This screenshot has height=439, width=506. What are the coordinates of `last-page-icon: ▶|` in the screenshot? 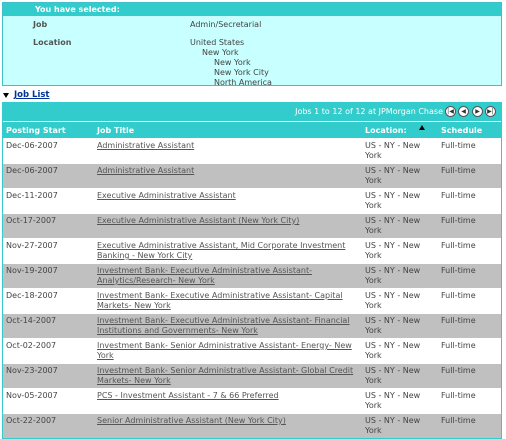 It's located at (490, 111).